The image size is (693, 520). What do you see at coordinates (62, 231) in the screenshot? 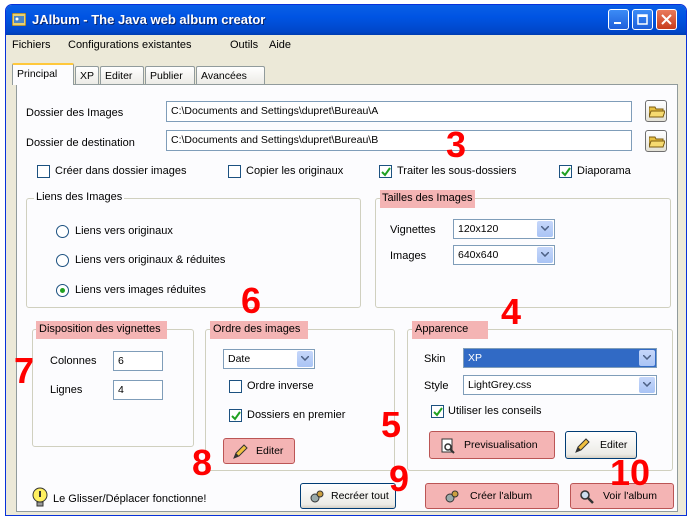
I see `radio-links-originals` at bounding box center [62, 231].